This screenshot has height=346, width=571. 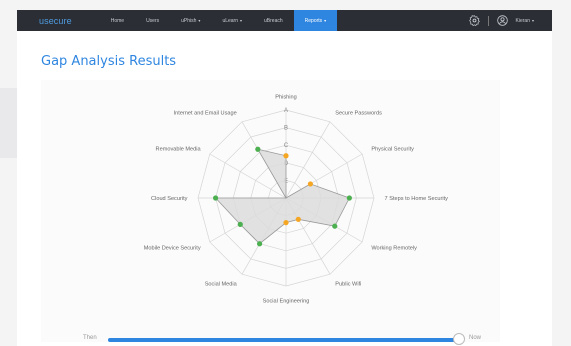 What do you see at coordinates (475, 338) in the screenshot?
I see `slider-now-label: Now` at bounding box center [475, 338].